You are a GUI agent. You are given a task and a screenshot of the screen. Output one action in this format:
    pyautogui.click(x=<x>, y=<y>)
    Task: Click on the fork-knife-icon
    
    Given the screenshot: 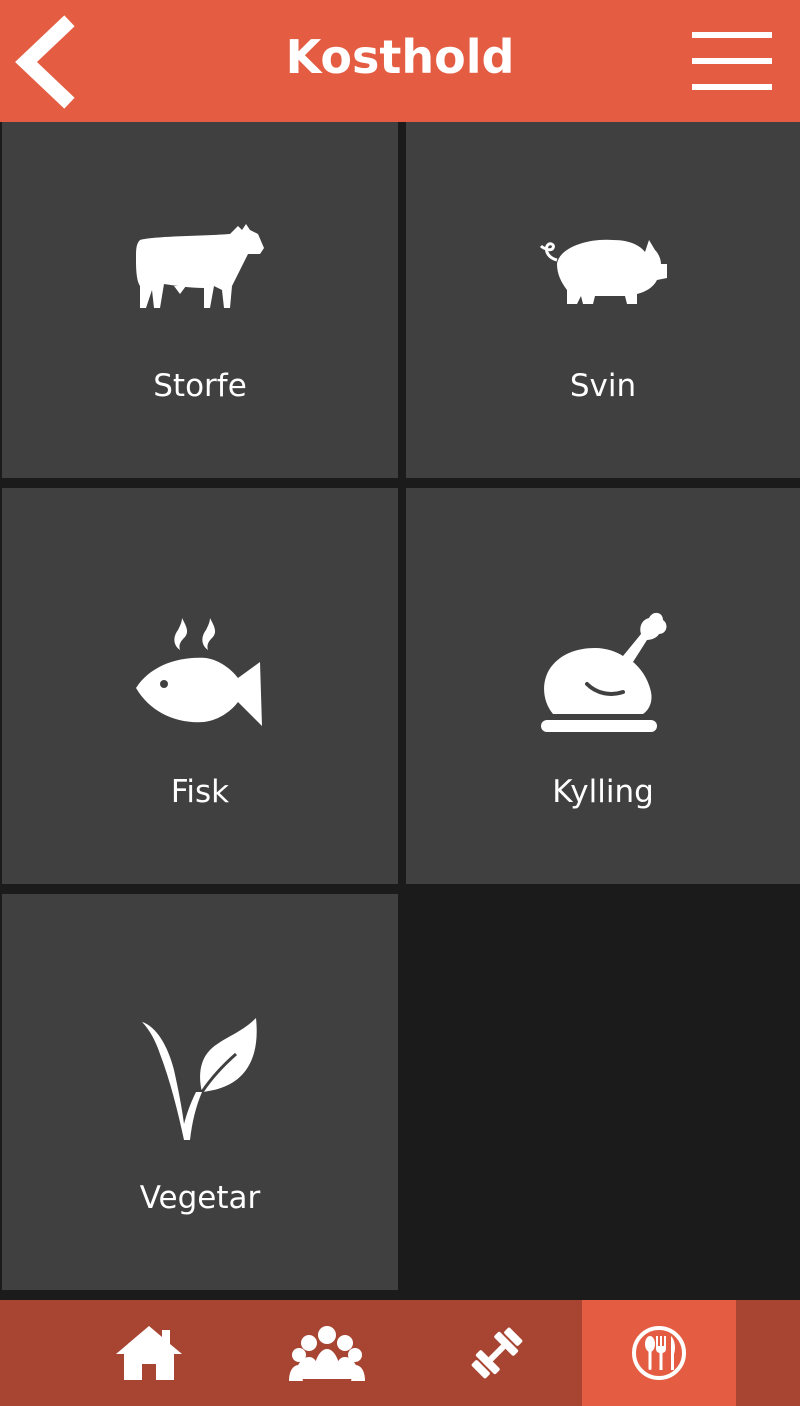 What is the action you would take?
    pyautogui.click(x=659, y=1353)
    